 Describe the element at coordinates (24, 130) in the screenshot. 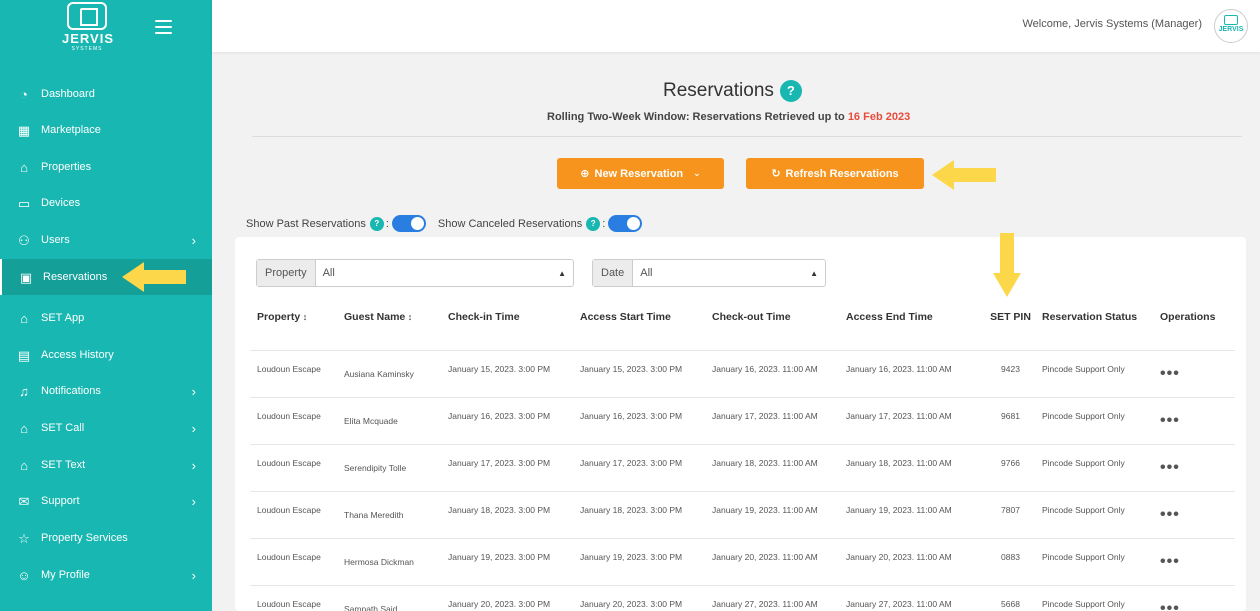

I see `store-icon: ▦` at that location.